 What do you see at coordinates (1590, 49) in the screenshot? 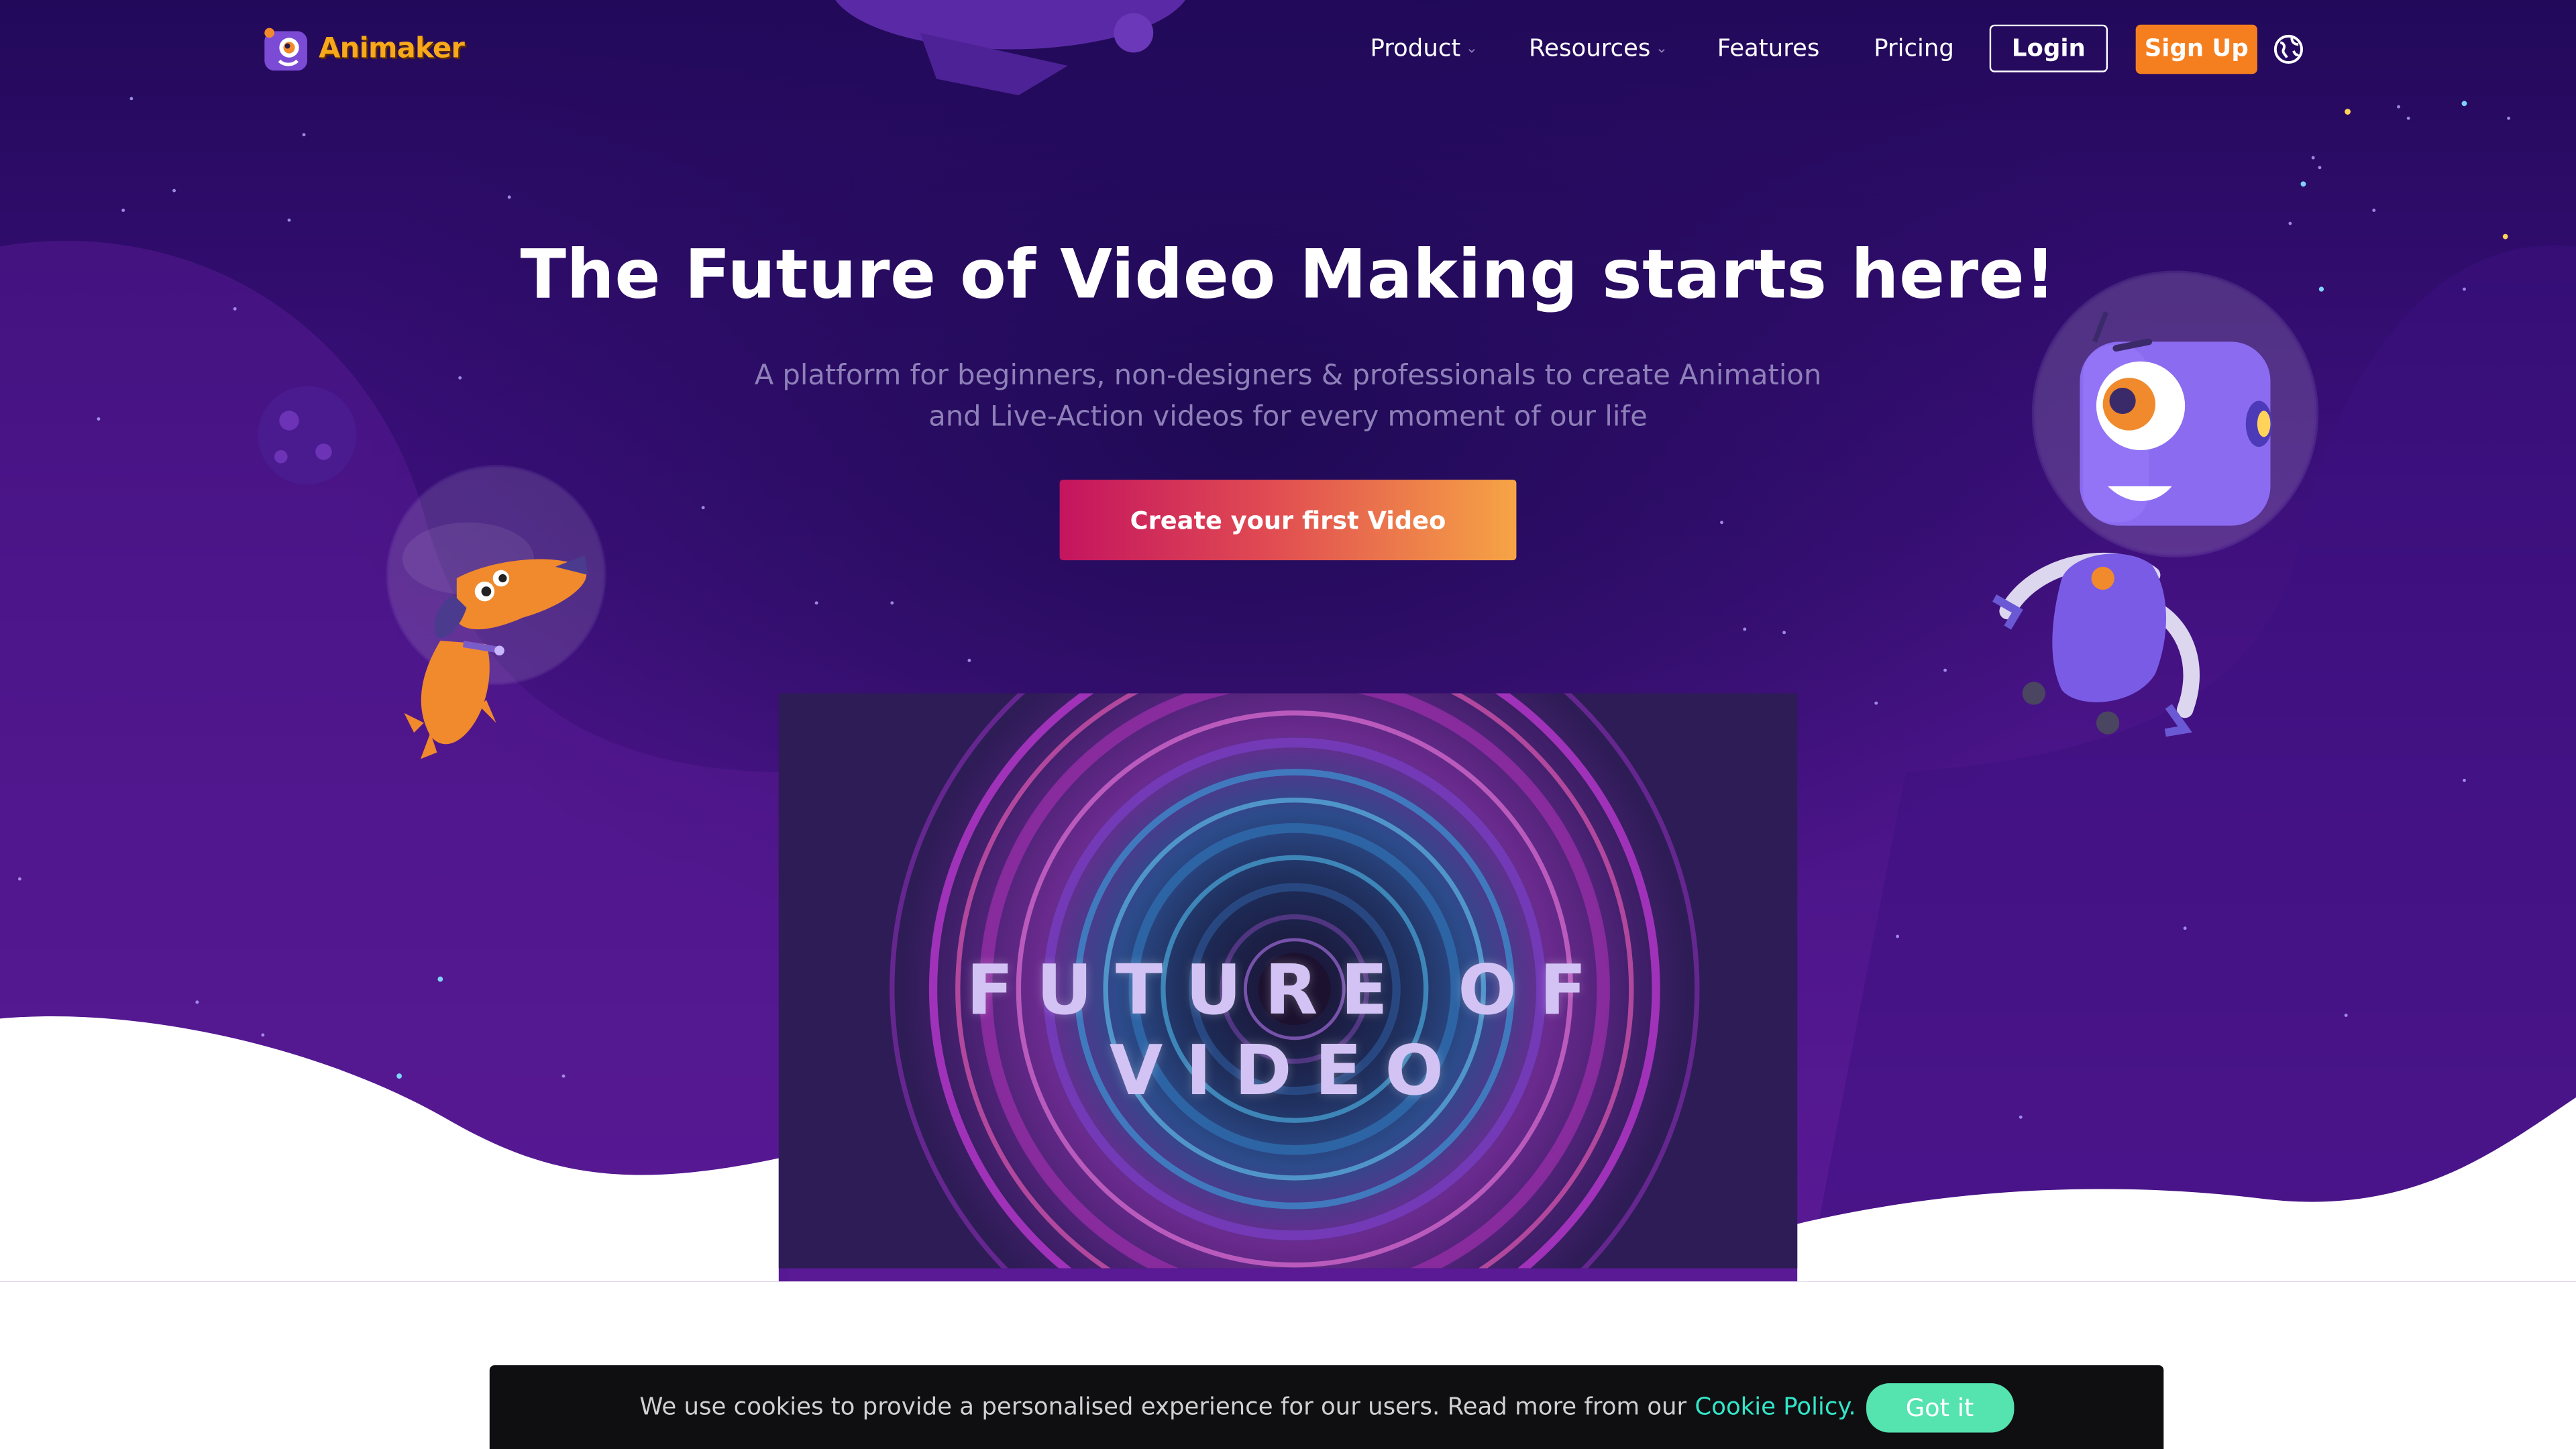
I see `nav-item-label: Resources` at bounding box center [1590, 49].